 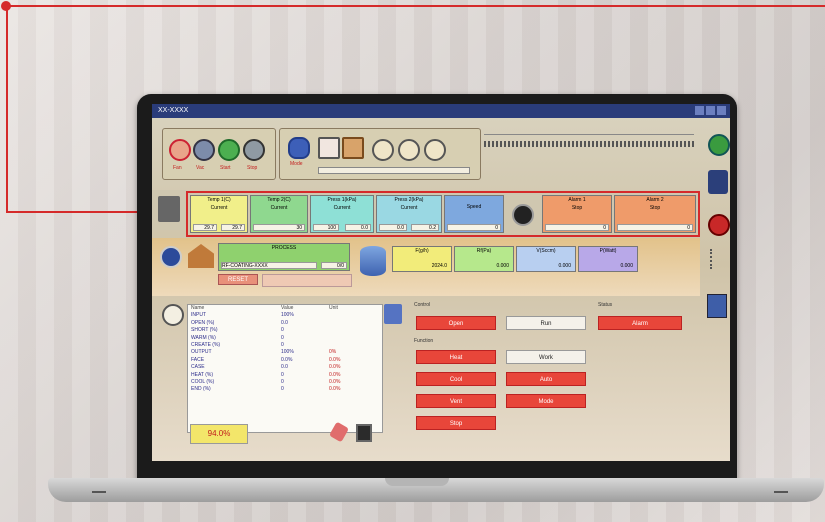 I want to click on toolbar-panel-mode: Mode, so click(x=380, y=154).